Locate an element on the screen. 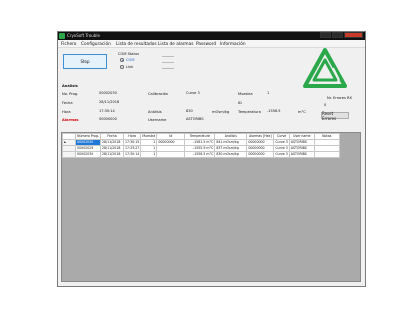  minimize-button is located at coordinates (325, 35).